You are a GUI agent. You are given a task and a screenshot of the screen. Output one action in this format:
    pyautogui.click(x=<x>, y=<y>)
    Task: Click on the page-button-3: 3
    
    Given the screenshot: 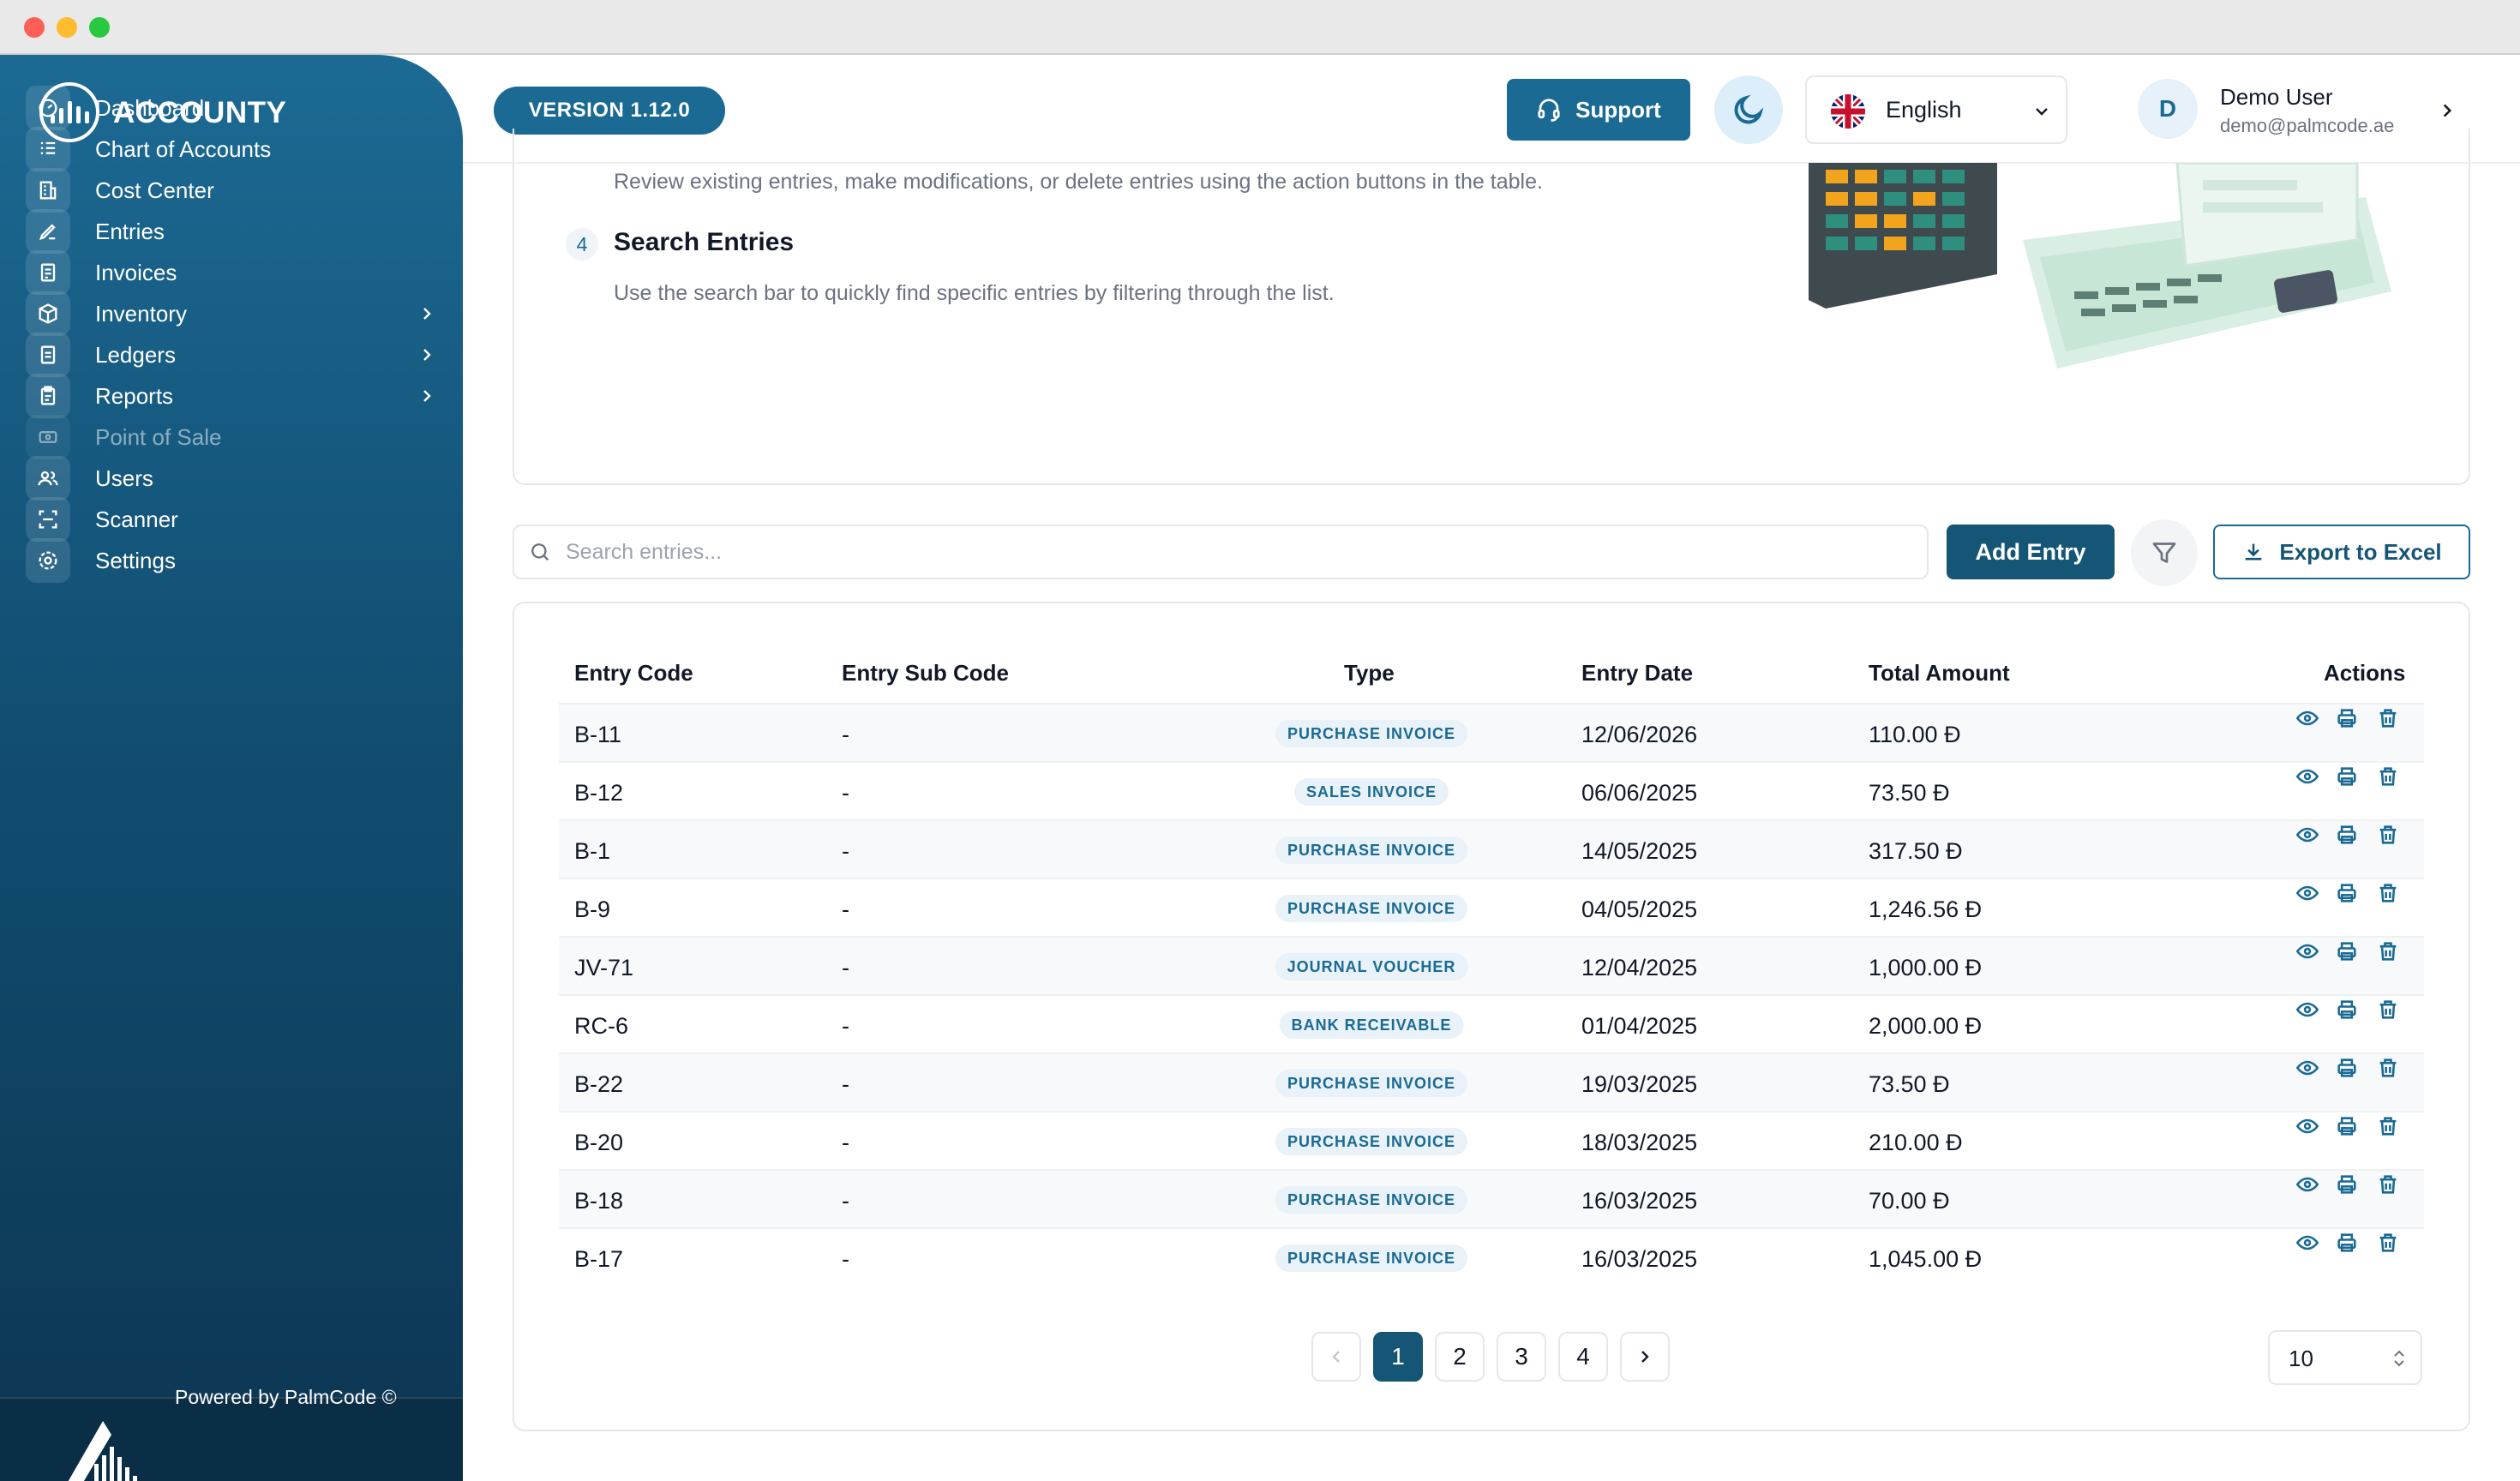 What is the action you would take?
    pyautogui.click(x=1521, y=1357)
    